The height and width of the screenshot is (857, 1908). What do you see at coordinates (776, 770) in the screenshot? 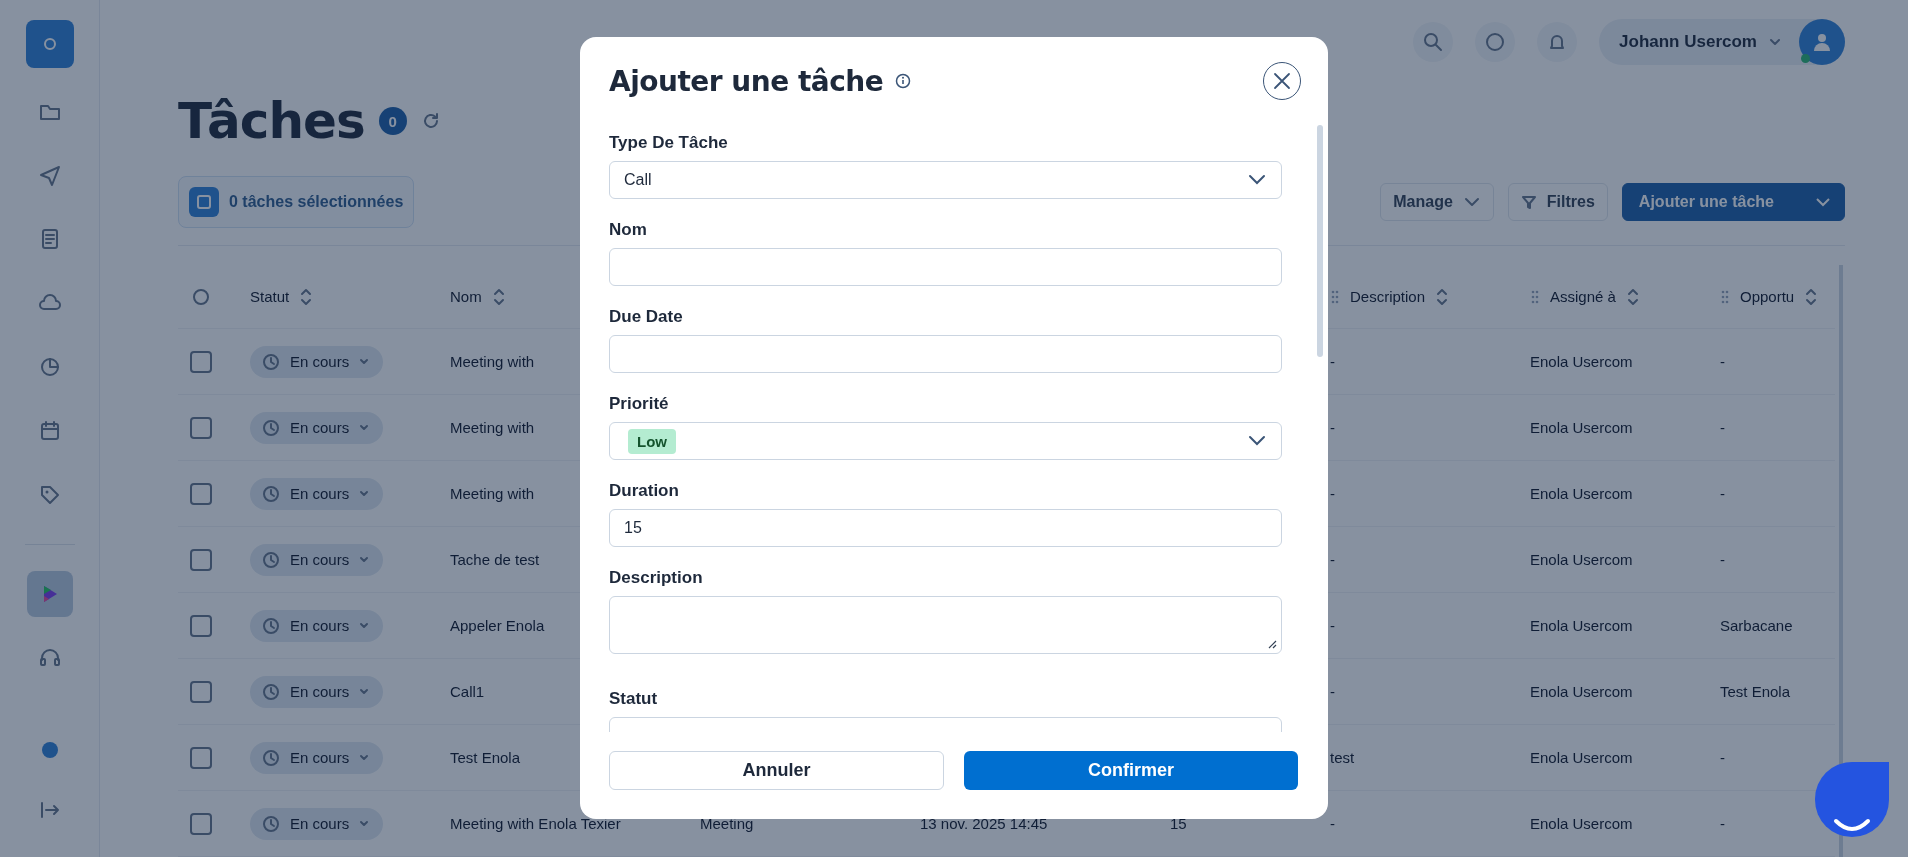
I see `cancel-button: Annuler` at bounding box center [776, 770].